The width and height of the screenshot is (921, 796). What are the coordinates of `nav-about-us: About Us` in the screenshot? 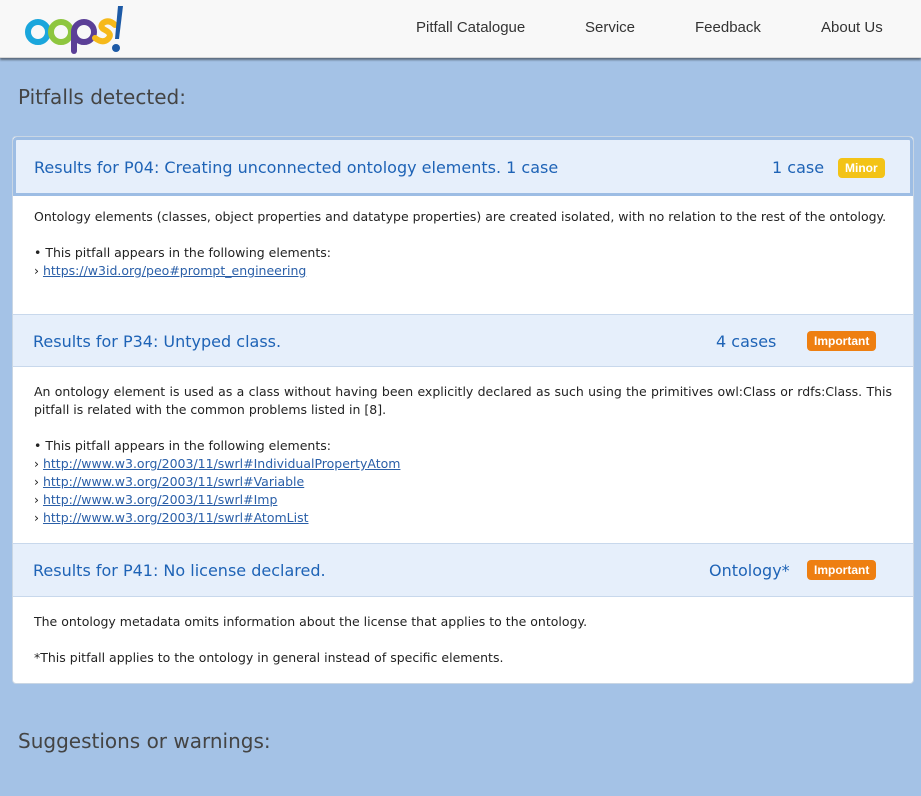 It's located at (852, 27).